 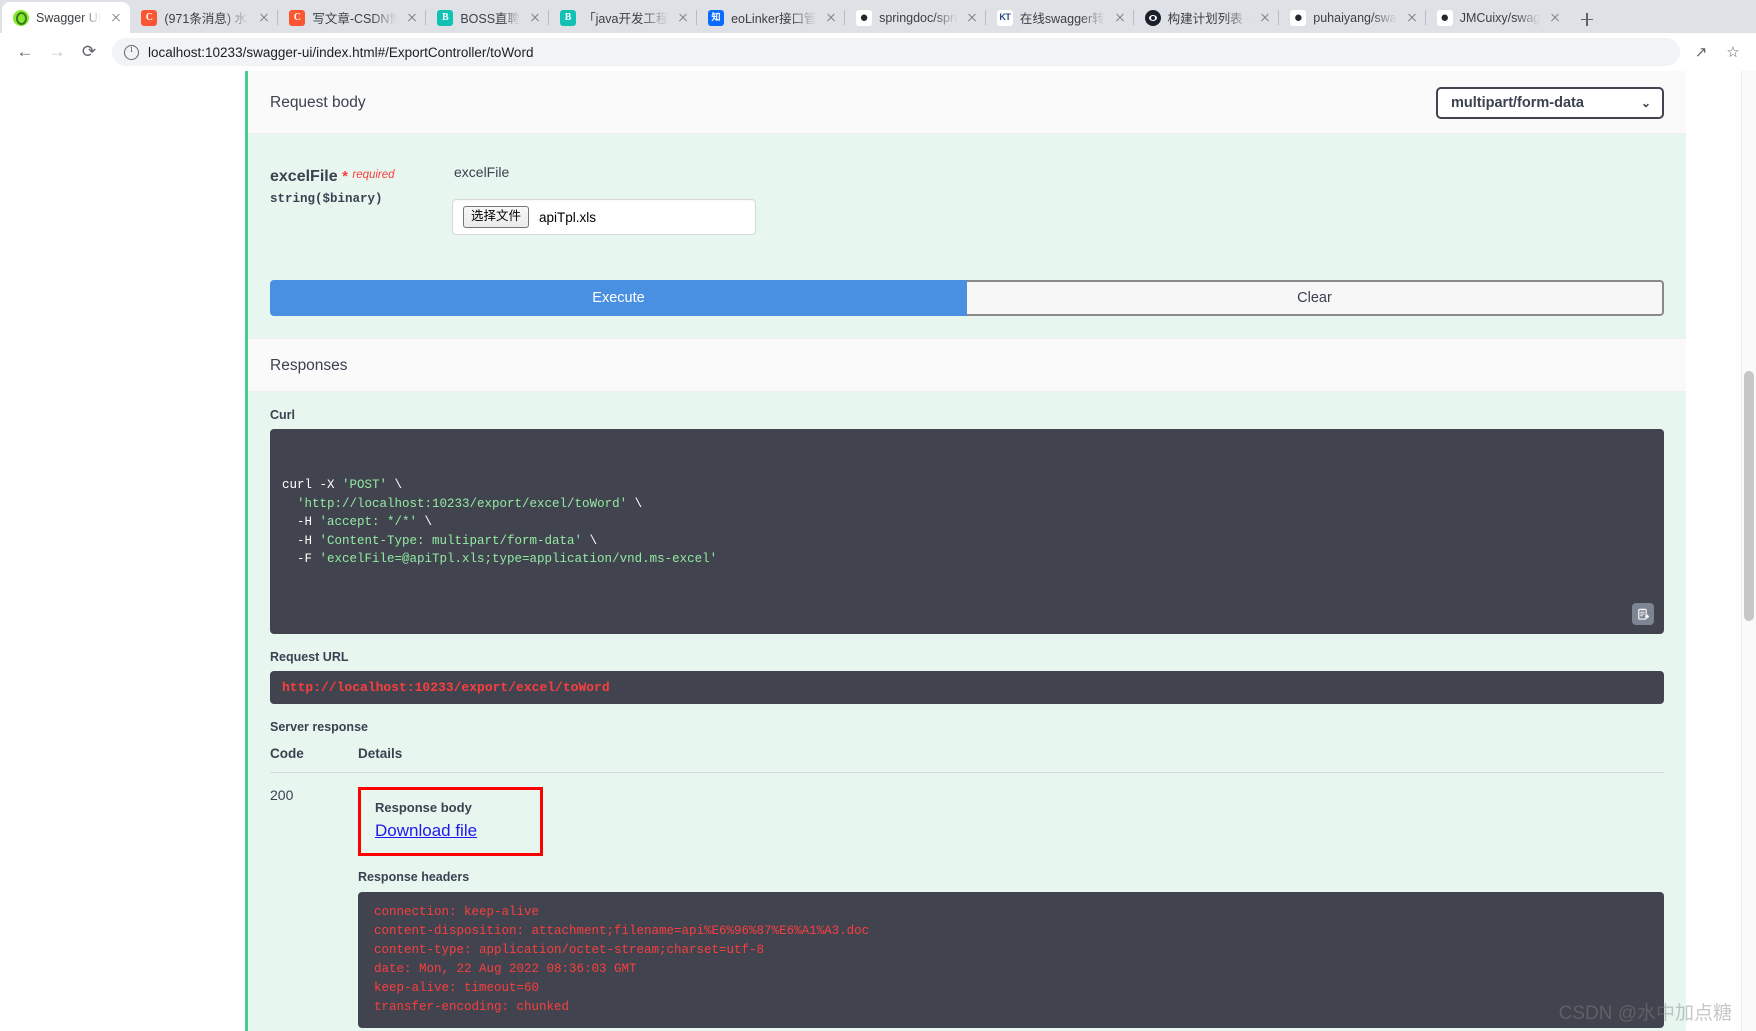 I want to click on parameter-name: excelFile, so click(x=304, y=176).